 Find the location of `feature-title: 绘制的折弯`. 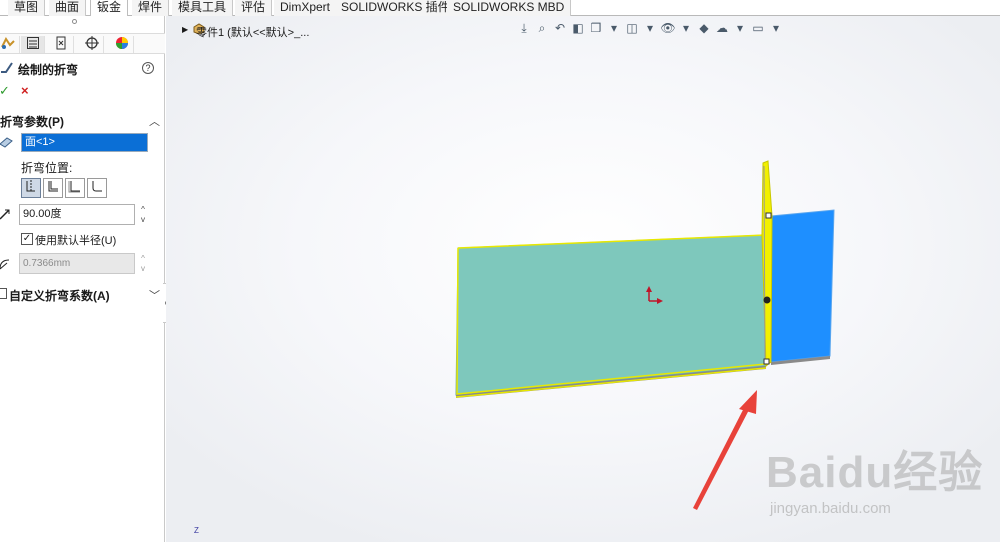

feature-title: 绘制的折弯 is located at coordinates (48, 70).